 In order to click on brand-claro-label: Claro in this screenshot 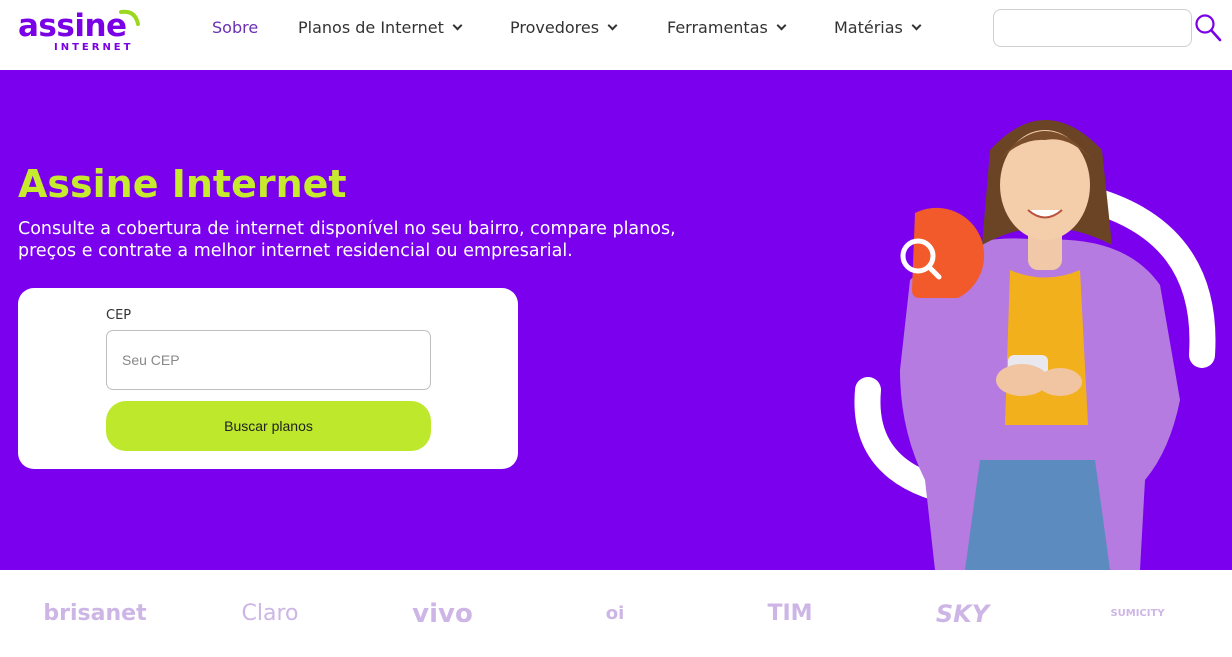, I will do `click(270, 613)`.